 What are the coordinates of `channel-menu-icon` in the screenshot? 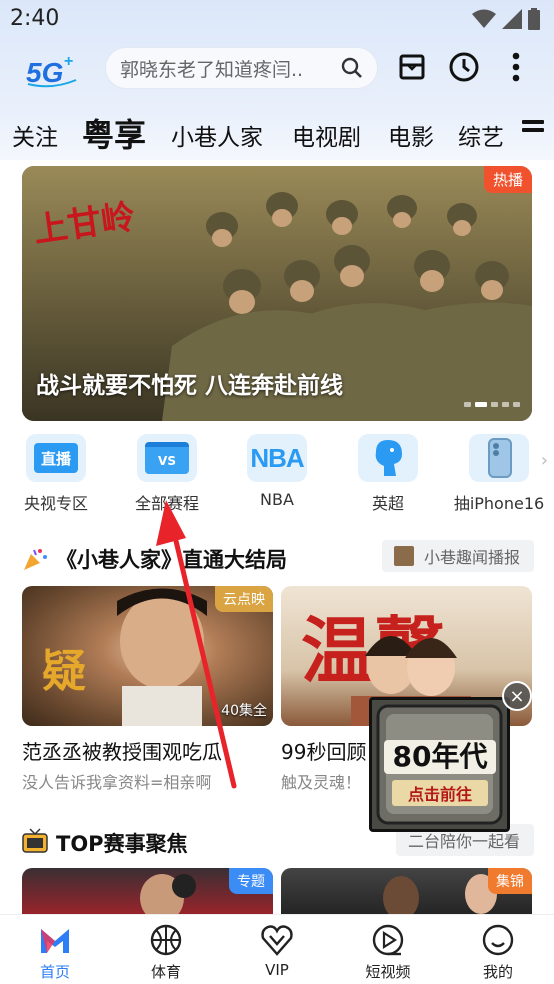 It's located at (533, 129).